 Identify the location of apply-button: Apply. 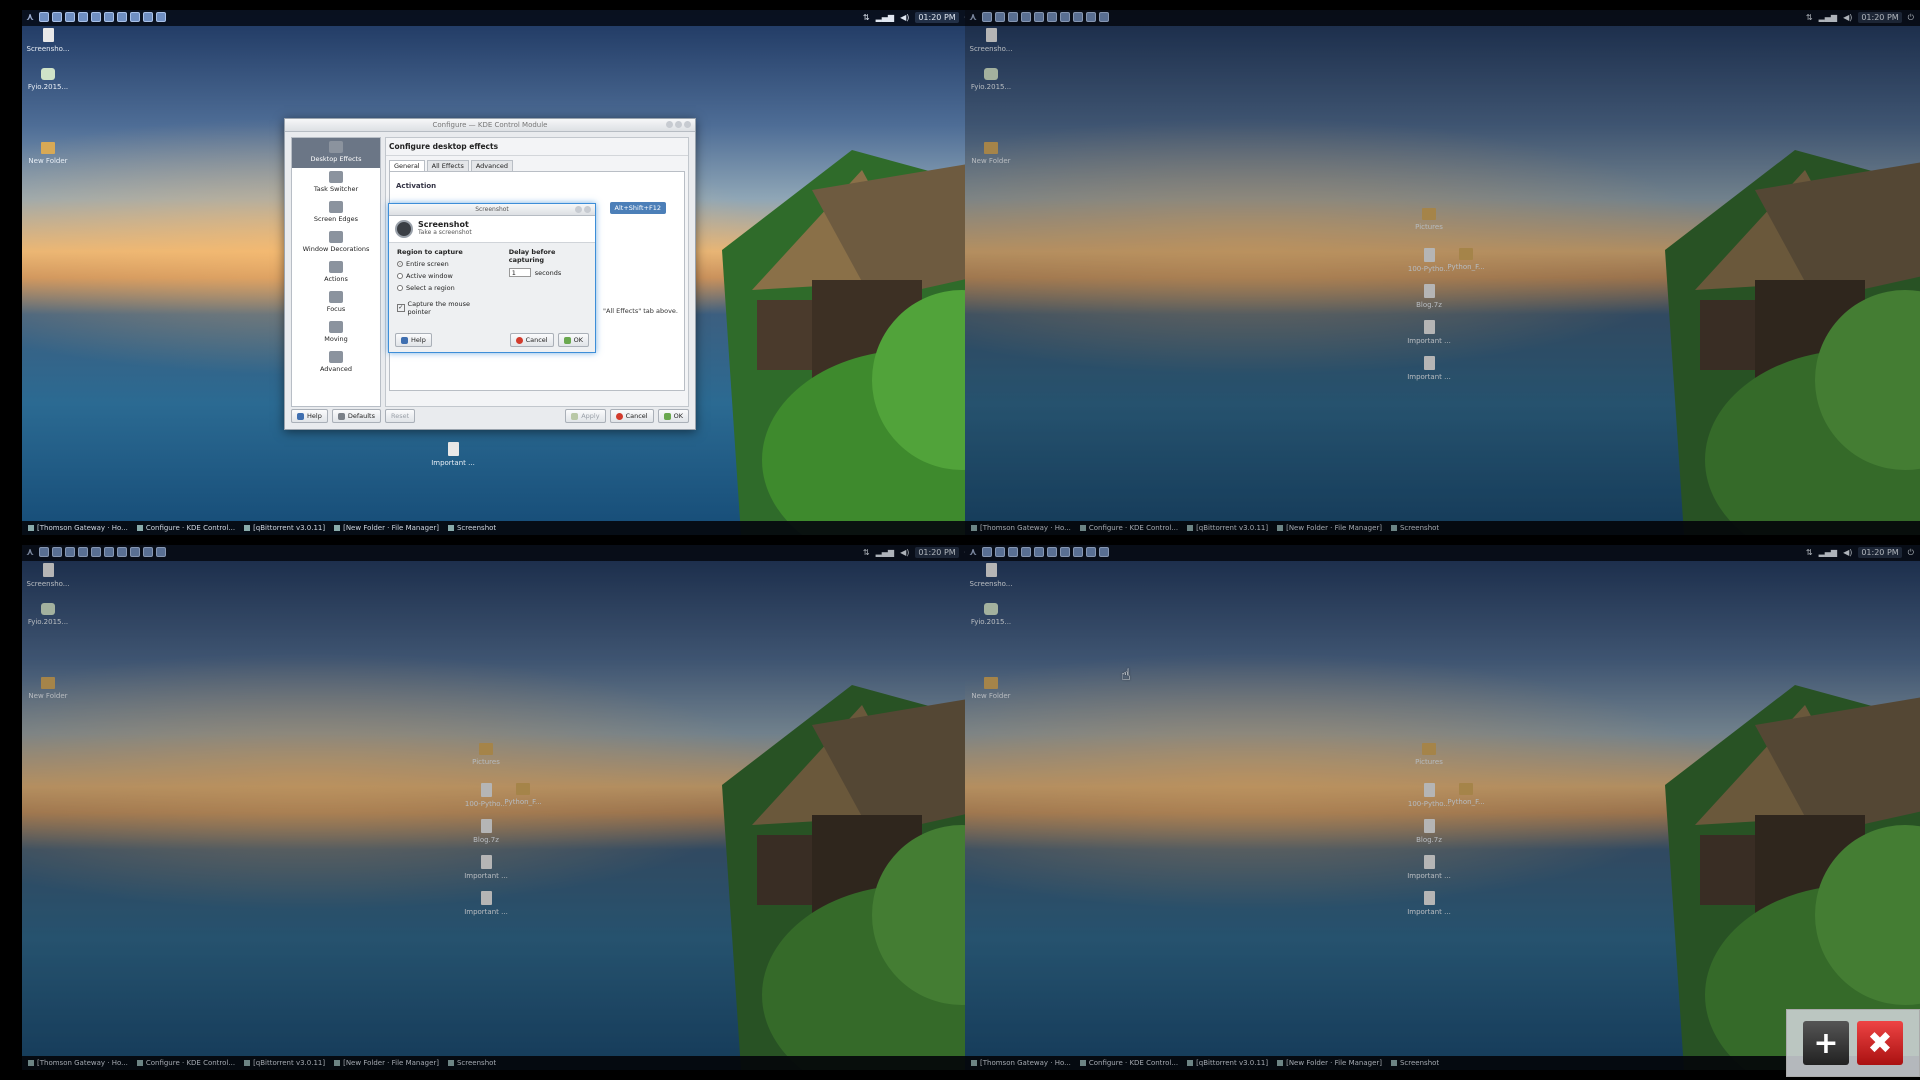
(585, 416).